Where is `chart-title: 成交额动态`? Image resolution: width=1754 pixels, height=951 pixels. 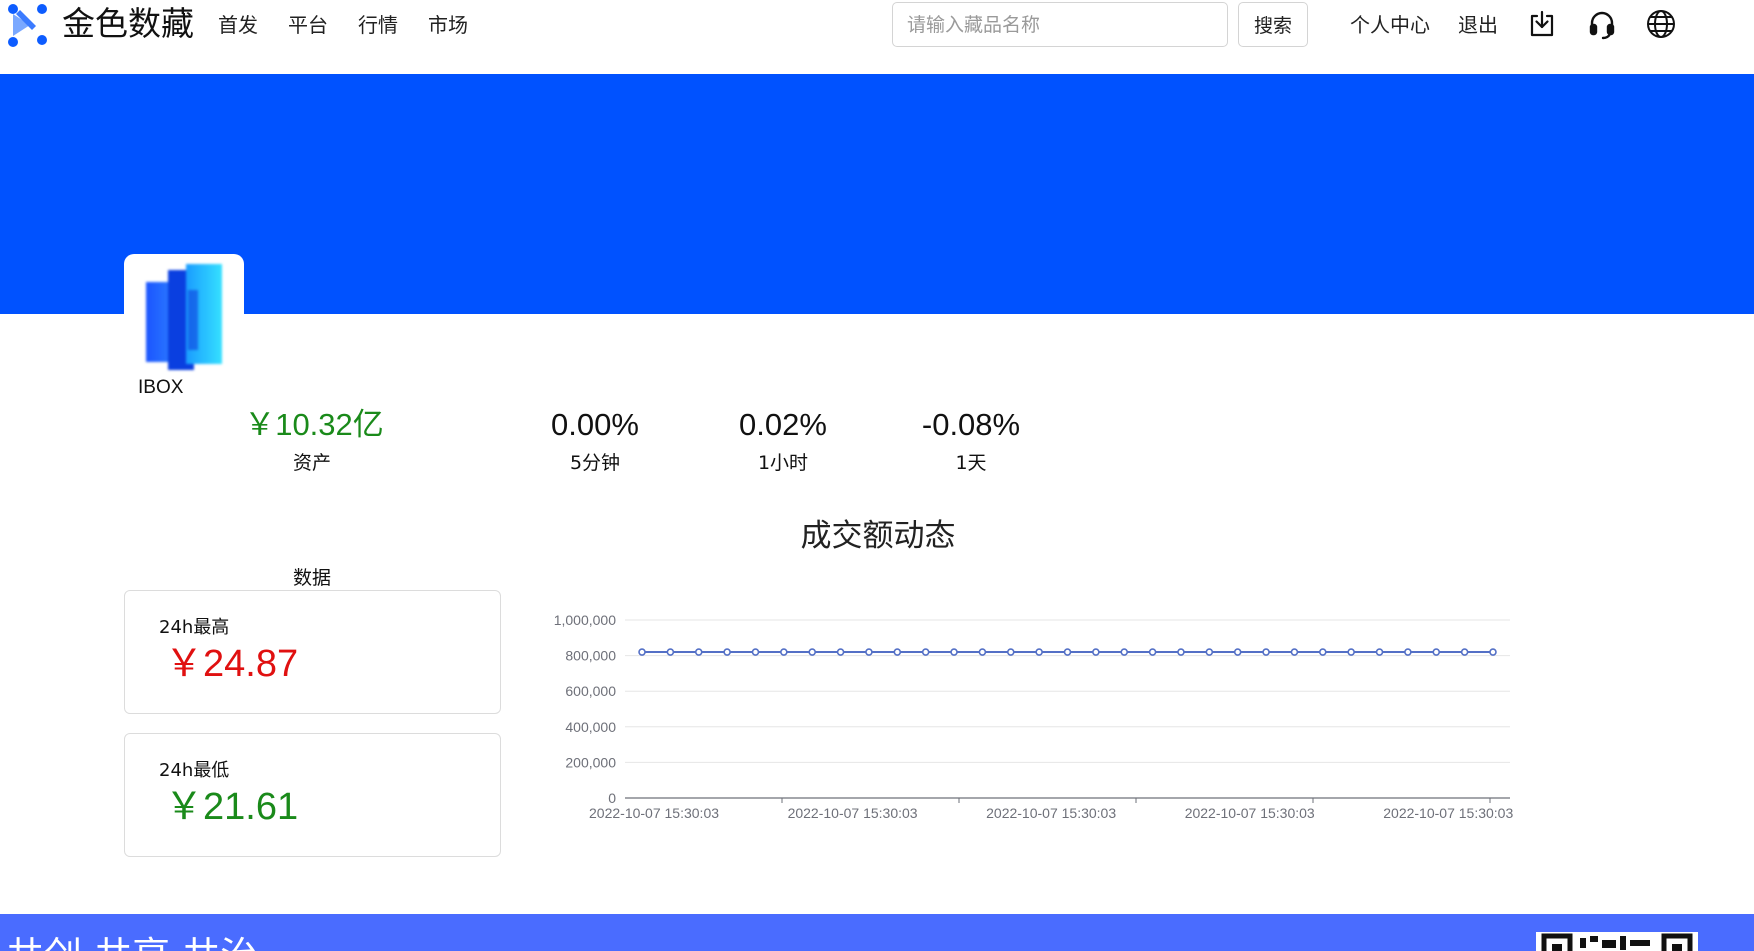 chart-title: 成交额动态 is located at coordinates (878, 536).